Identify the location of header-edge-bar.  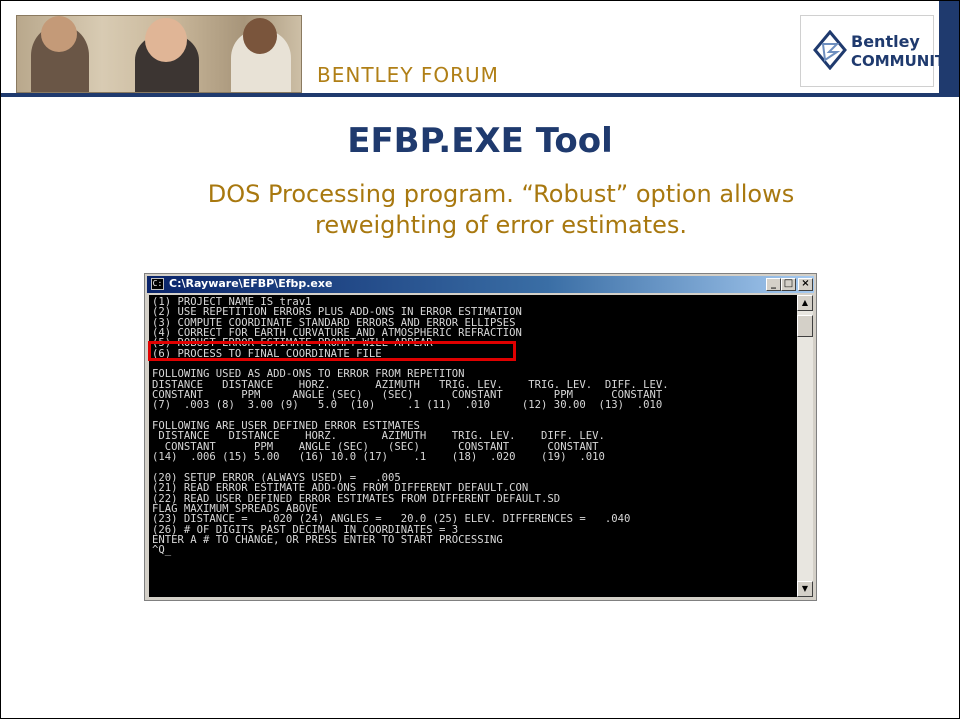
(949, 49).